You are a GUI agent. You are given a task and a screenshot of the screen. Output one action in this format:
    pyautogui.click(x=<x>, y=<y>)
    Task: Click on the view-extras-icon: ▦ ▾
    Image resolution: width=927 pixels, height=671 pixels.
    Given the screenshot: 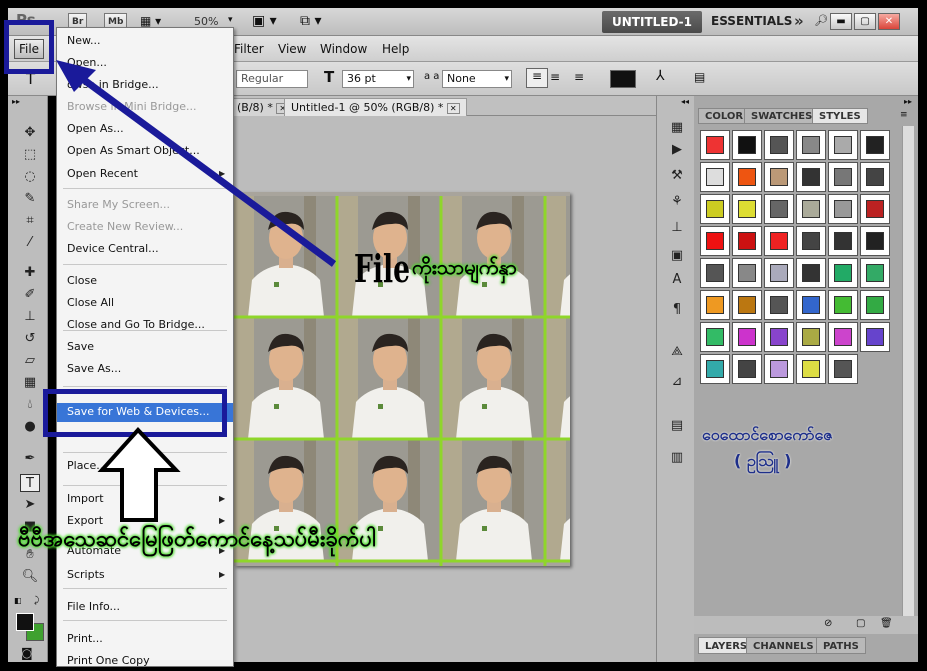 What is the action you would take?
    pyautogui.click(x=150, y=21)
    